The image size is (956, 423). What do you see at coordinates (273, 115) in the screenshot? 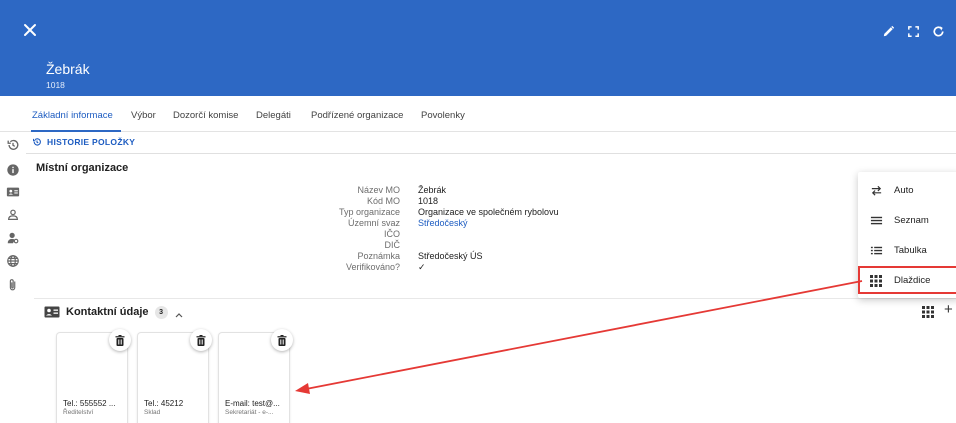
I see `tab-delegati: Delegáti` at bounding box center [273, 115].